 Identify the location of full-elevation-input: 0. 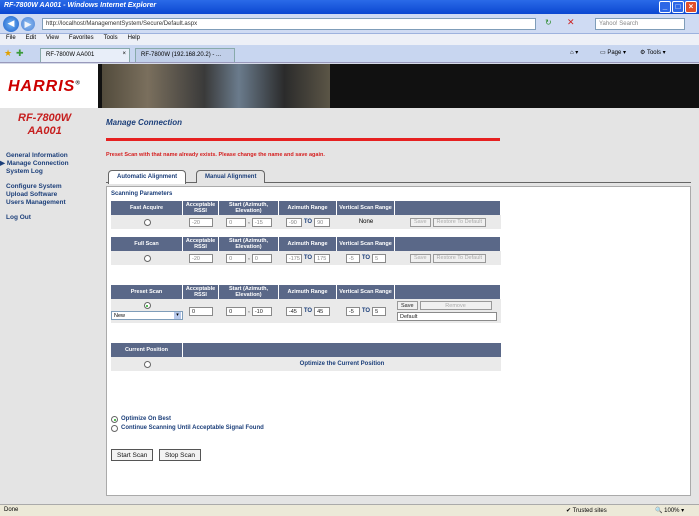
(261, 258).